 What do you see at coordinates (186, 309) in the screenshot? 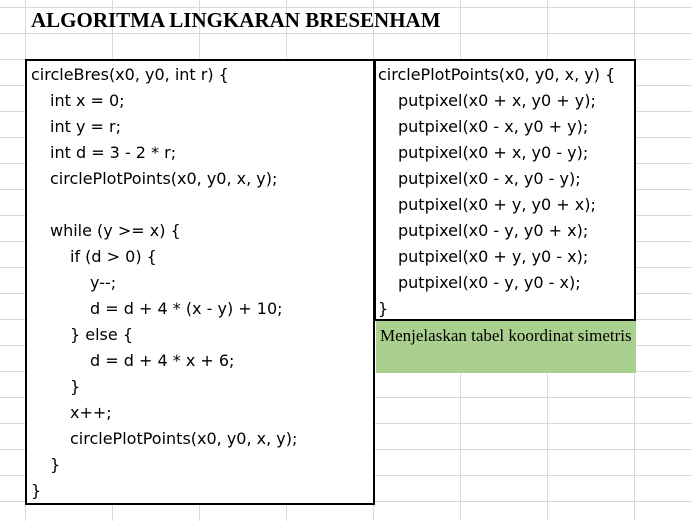
I see `code-line: d = d + 4 * (x - y) + 10;` at bounding box center [186, 309].